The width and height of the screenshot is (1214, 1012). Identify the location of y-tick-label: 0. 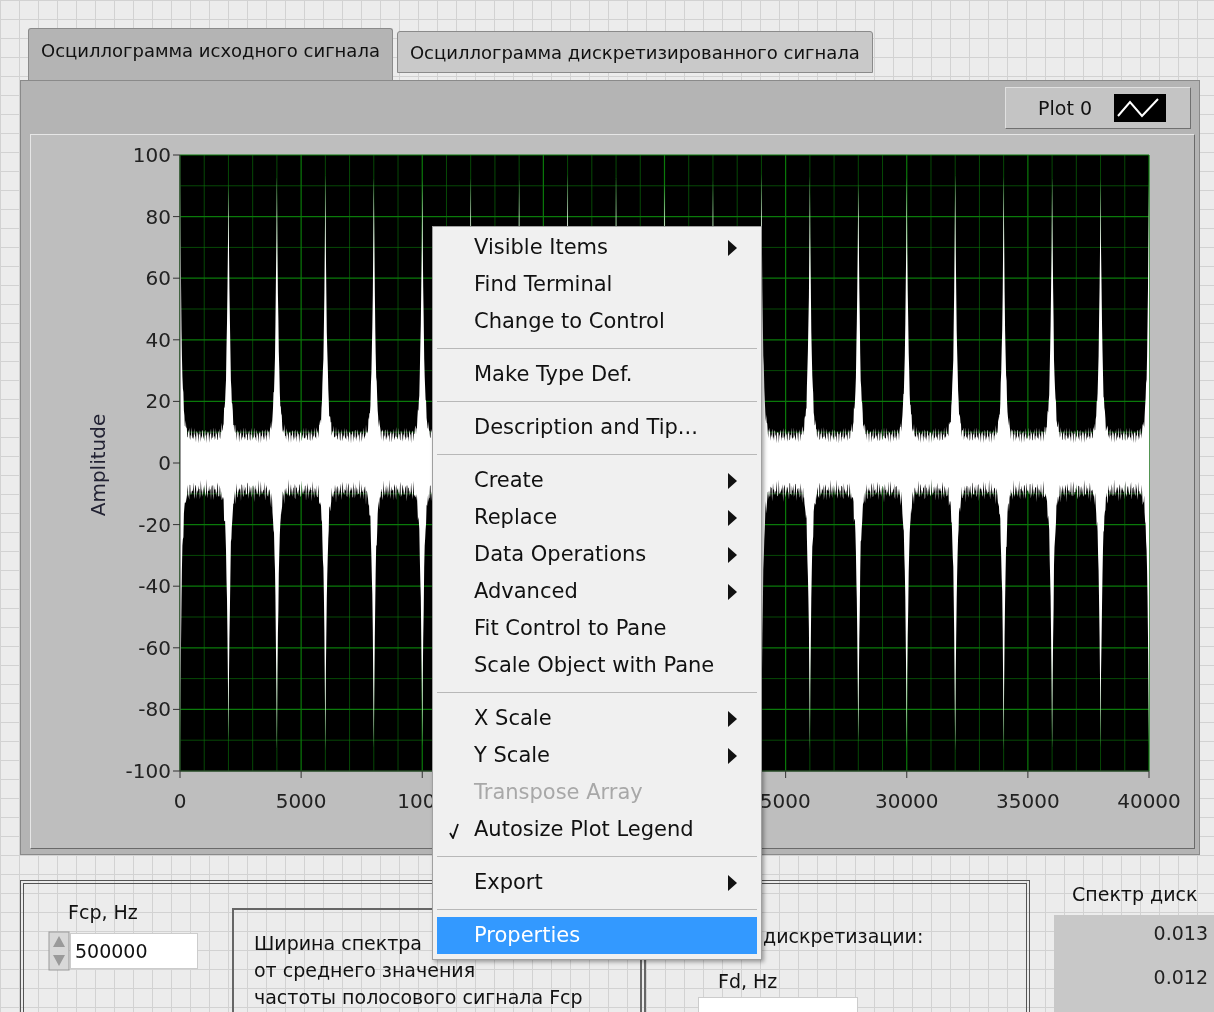
(164, 463).